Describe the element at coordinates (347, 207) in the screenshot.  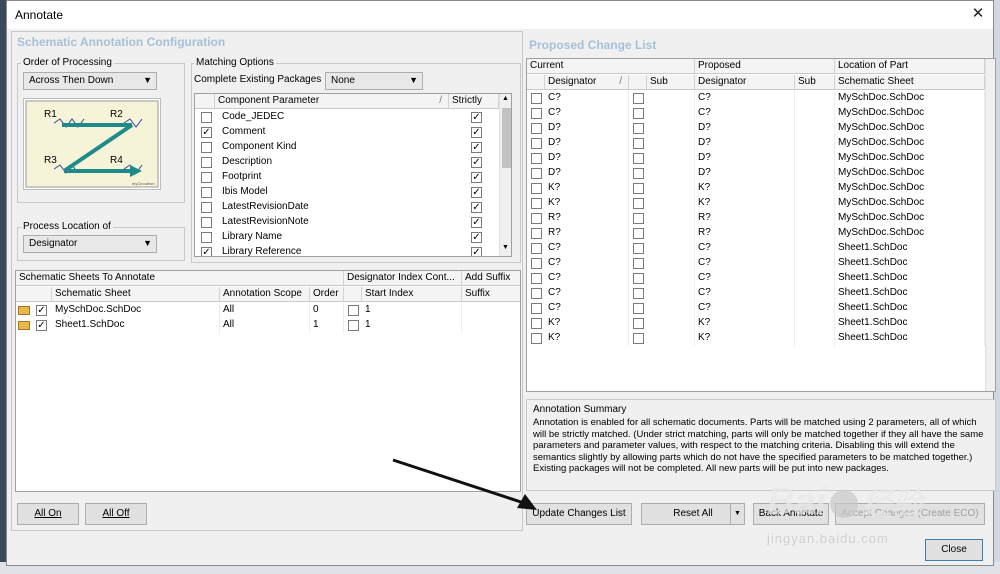
I see `parameter-row: LatestRevisionDate ✓` at that location.